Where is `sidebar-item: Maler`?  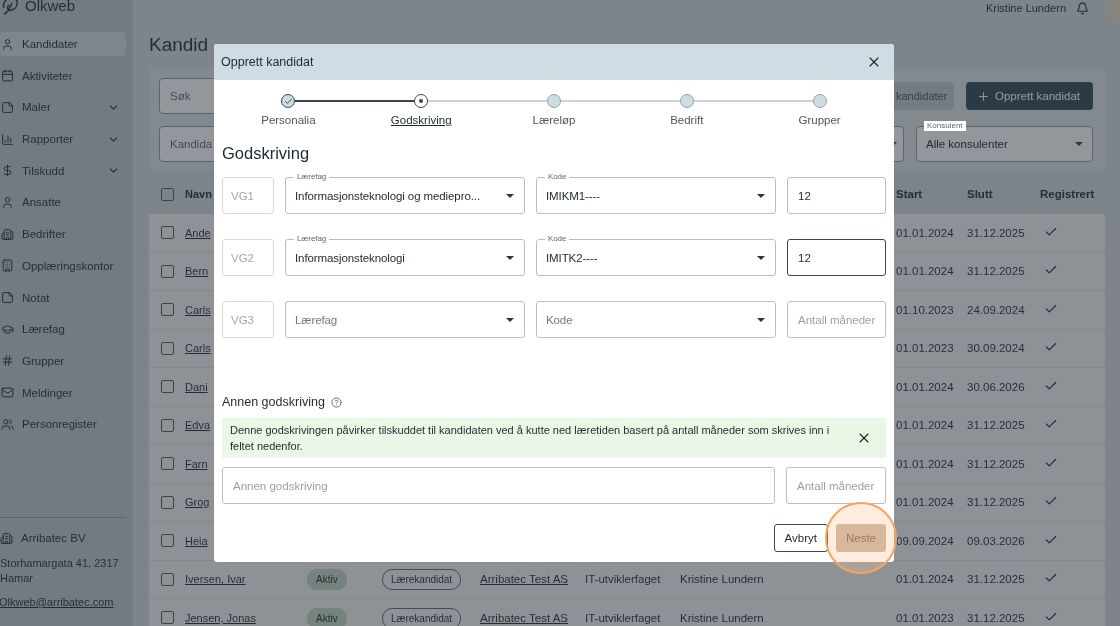 sidebar-item: Maler is located at coordinates (63, 107).